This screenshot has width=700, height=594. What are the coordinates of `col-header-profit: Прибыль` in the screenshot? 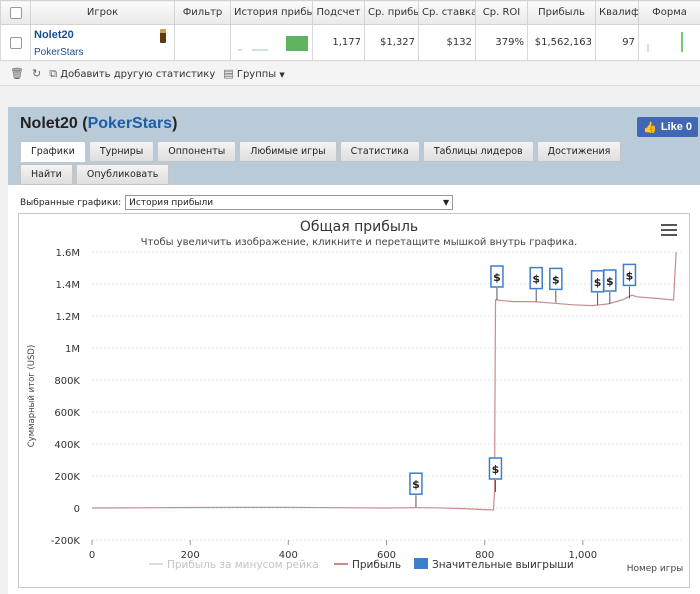 It's located at (561, 12).